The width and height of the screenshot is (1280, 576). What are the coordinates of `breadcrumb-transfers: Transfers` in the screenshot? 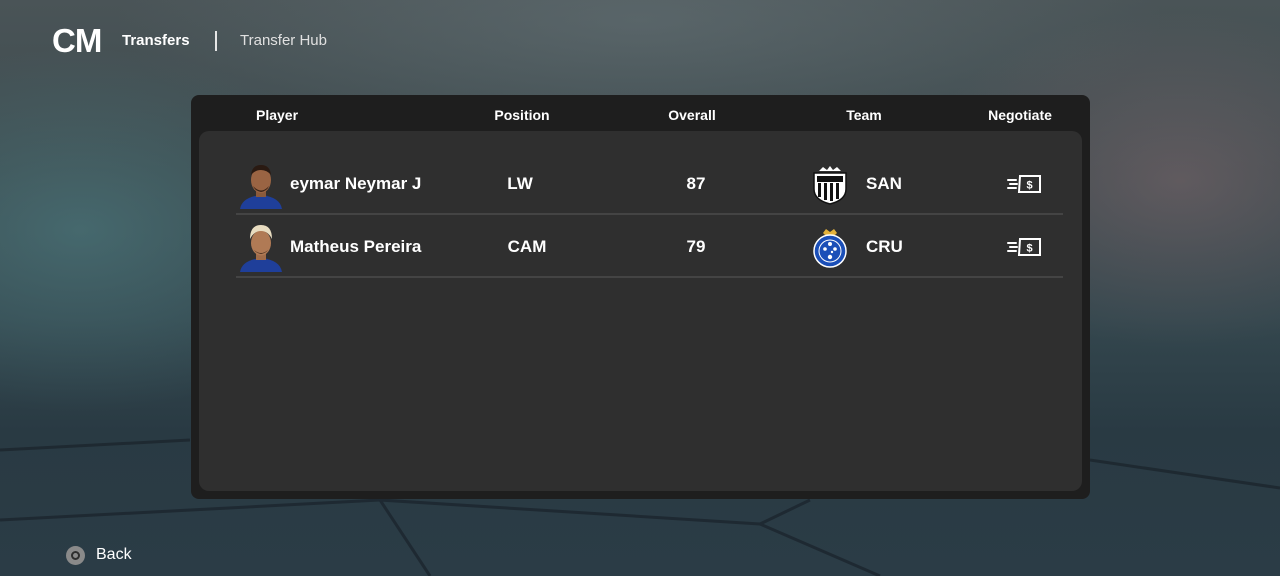 It's located at (156, 40).